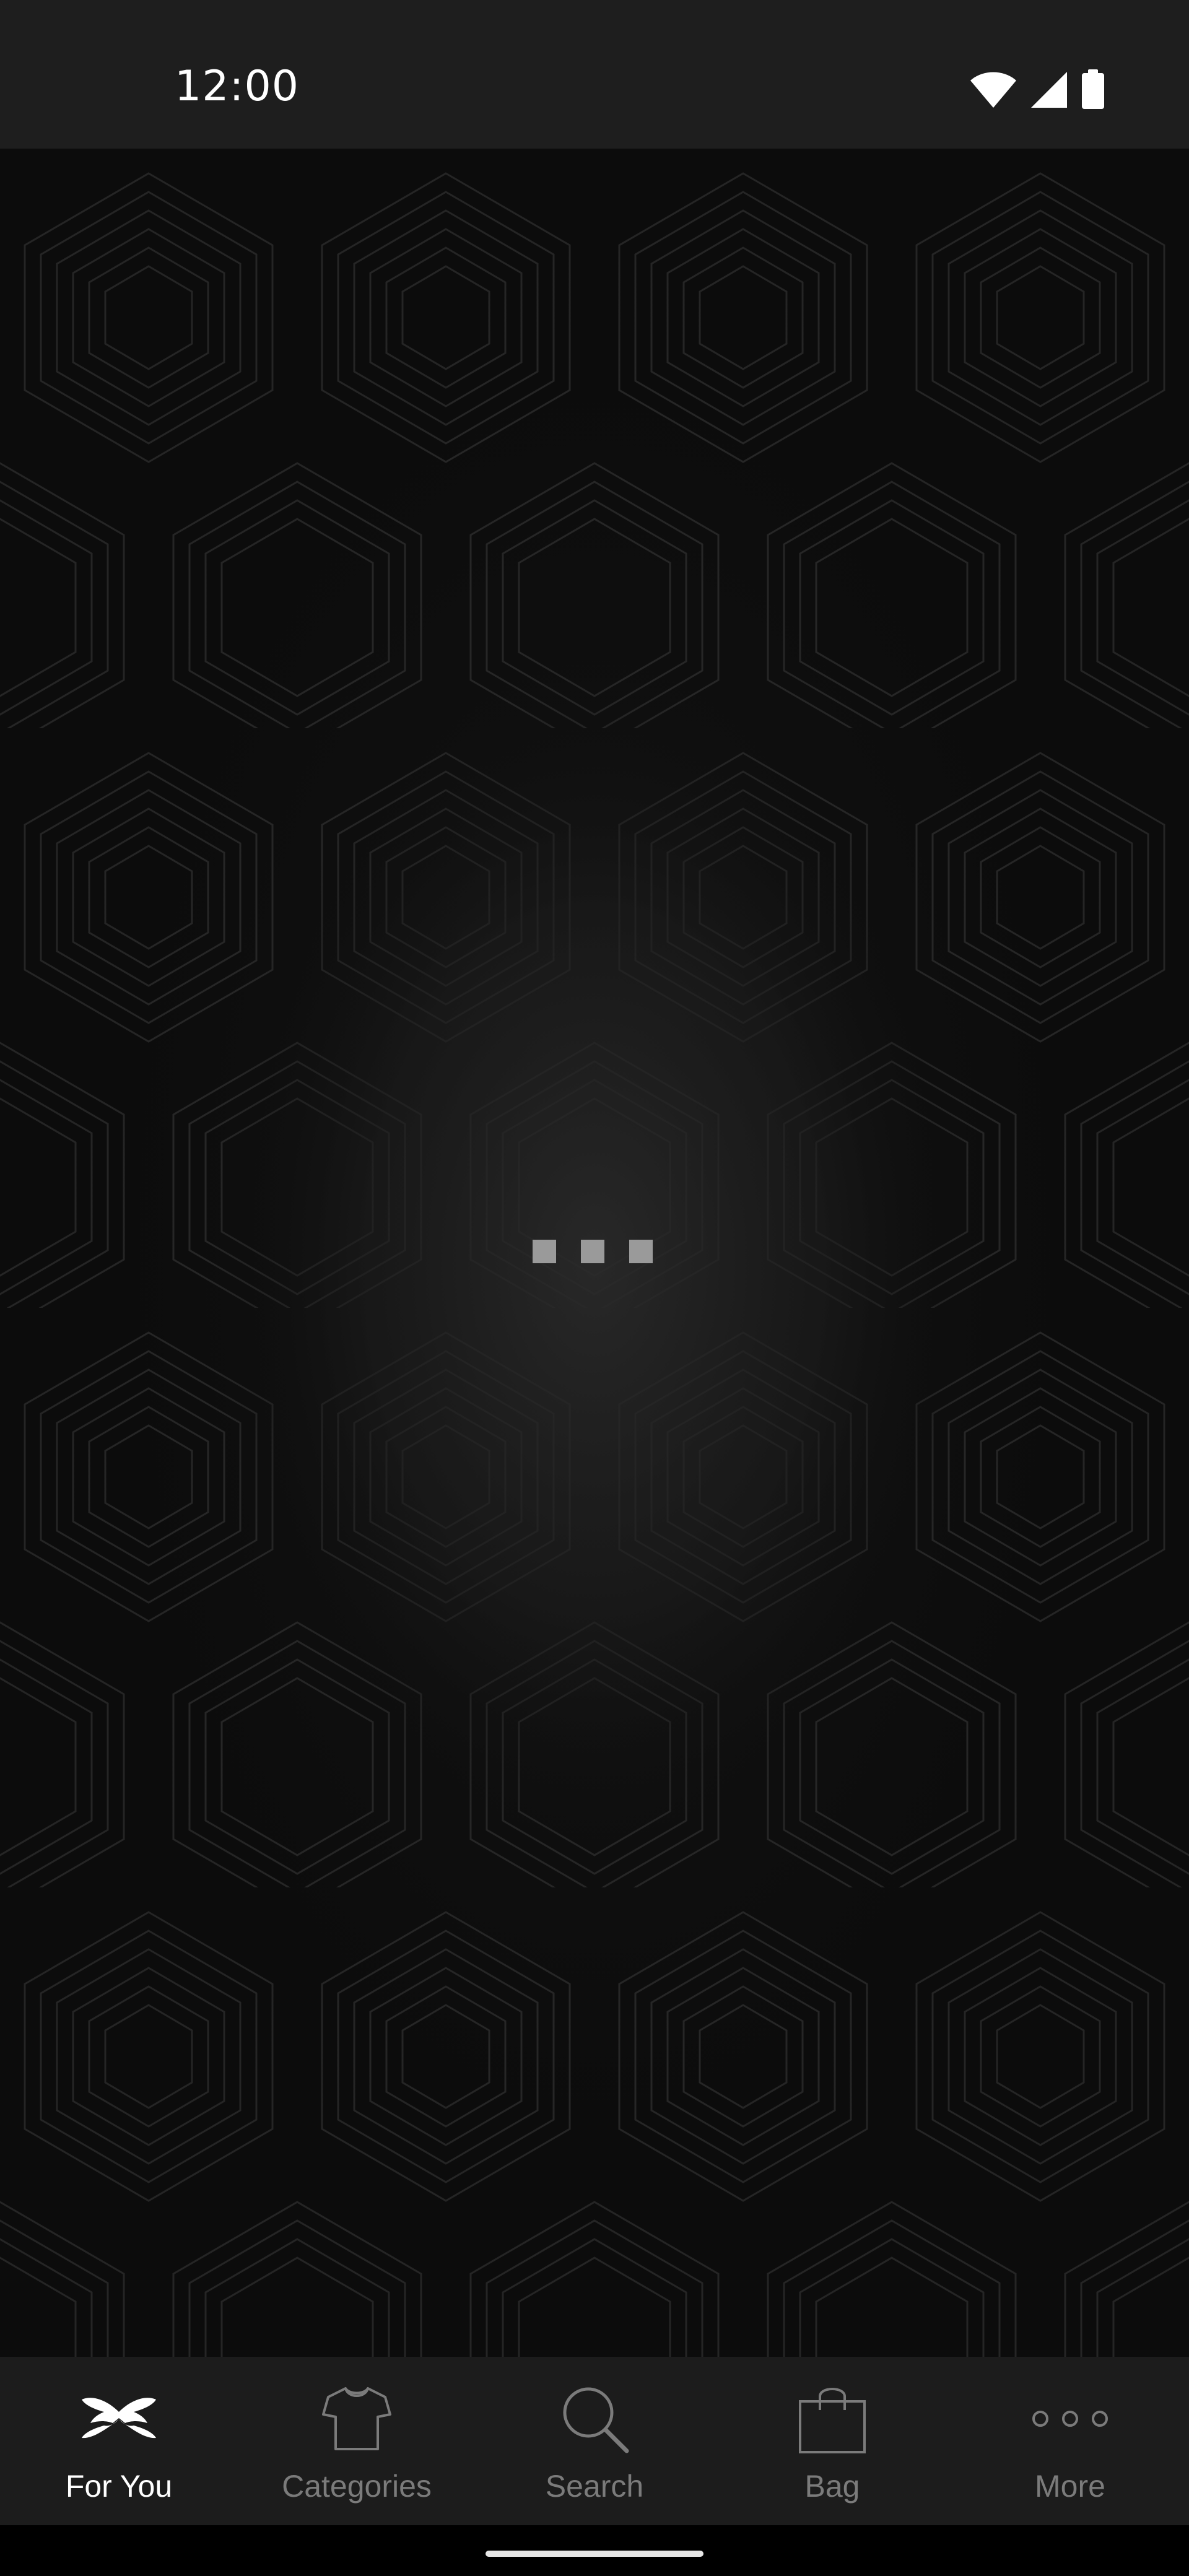  I want to click on nav-label: Bag, so click(832, 2486).